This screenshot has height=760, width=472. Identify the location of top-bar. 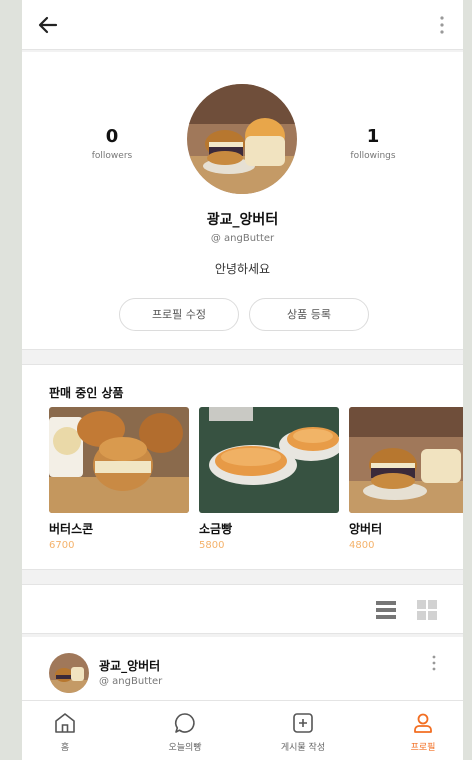
(242, 25).